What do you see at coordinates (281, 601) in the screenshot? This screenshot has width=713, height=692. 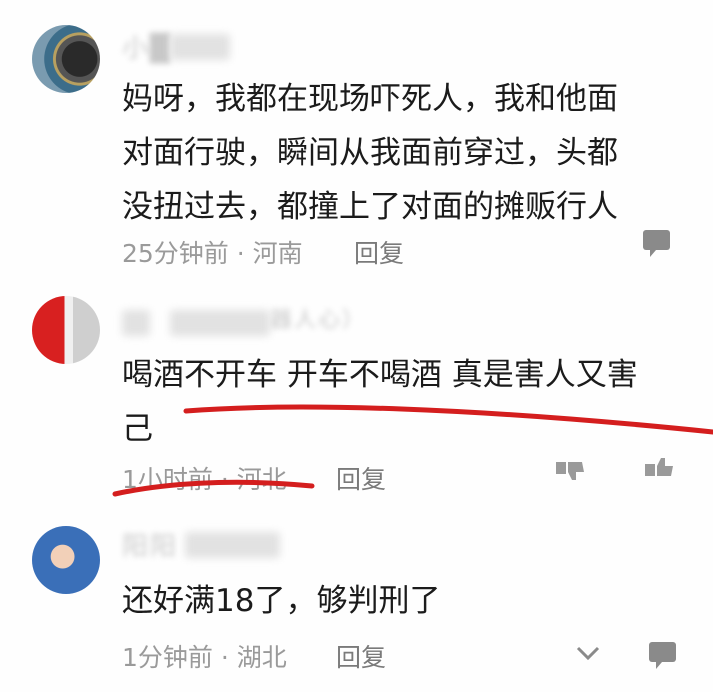 I see `comment-text: 还好满18了，够判刑了` at bounding box center [281, 601].